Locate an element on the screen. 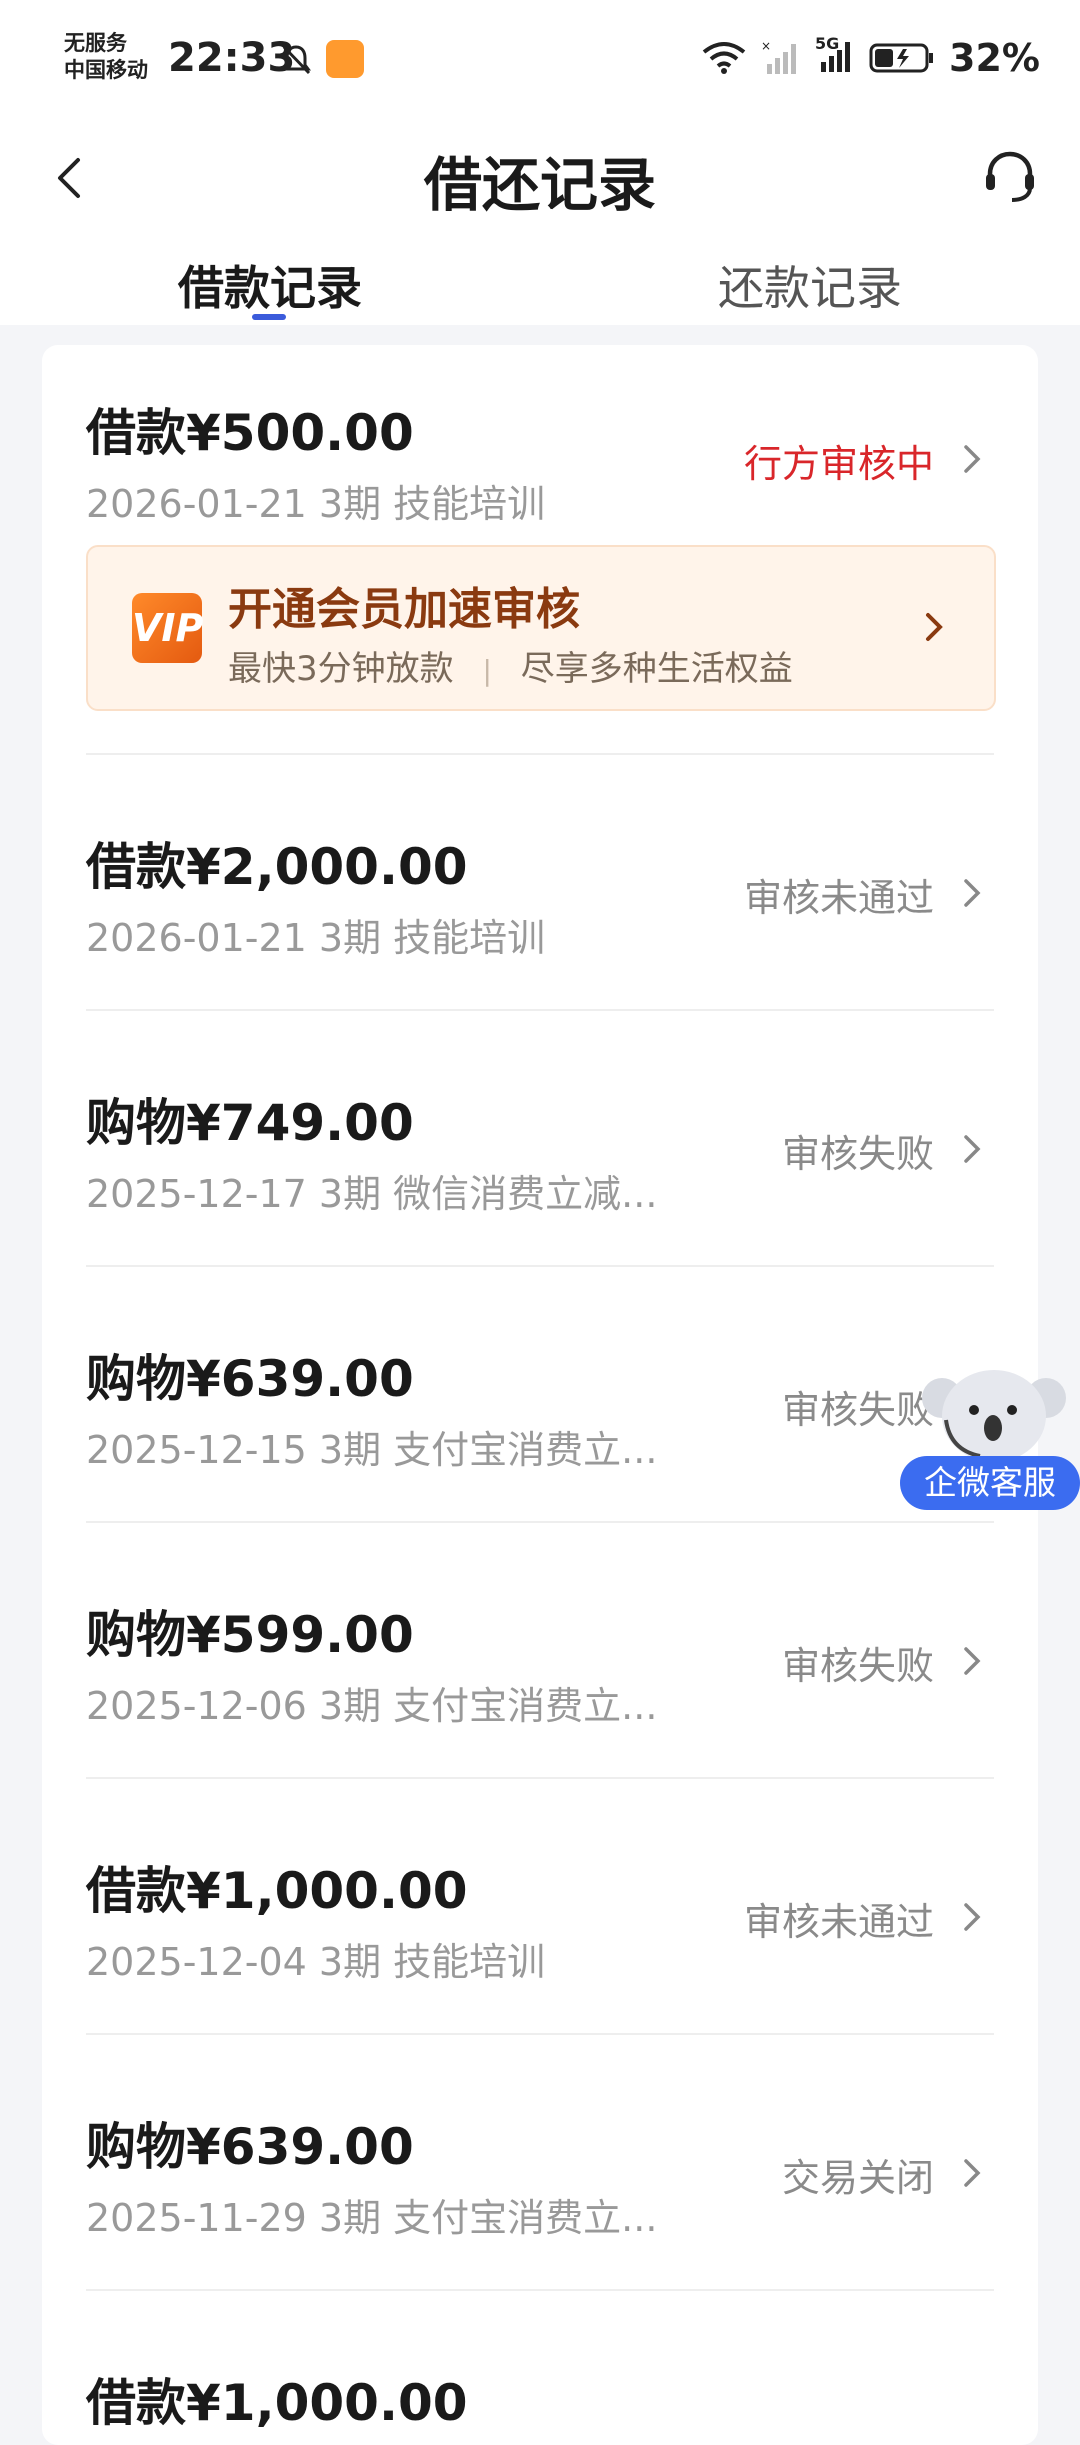 Image resolution: width=1080 pixels, height=2445 pixels. battery-percent: 32% is located at coordinates (994, 58).